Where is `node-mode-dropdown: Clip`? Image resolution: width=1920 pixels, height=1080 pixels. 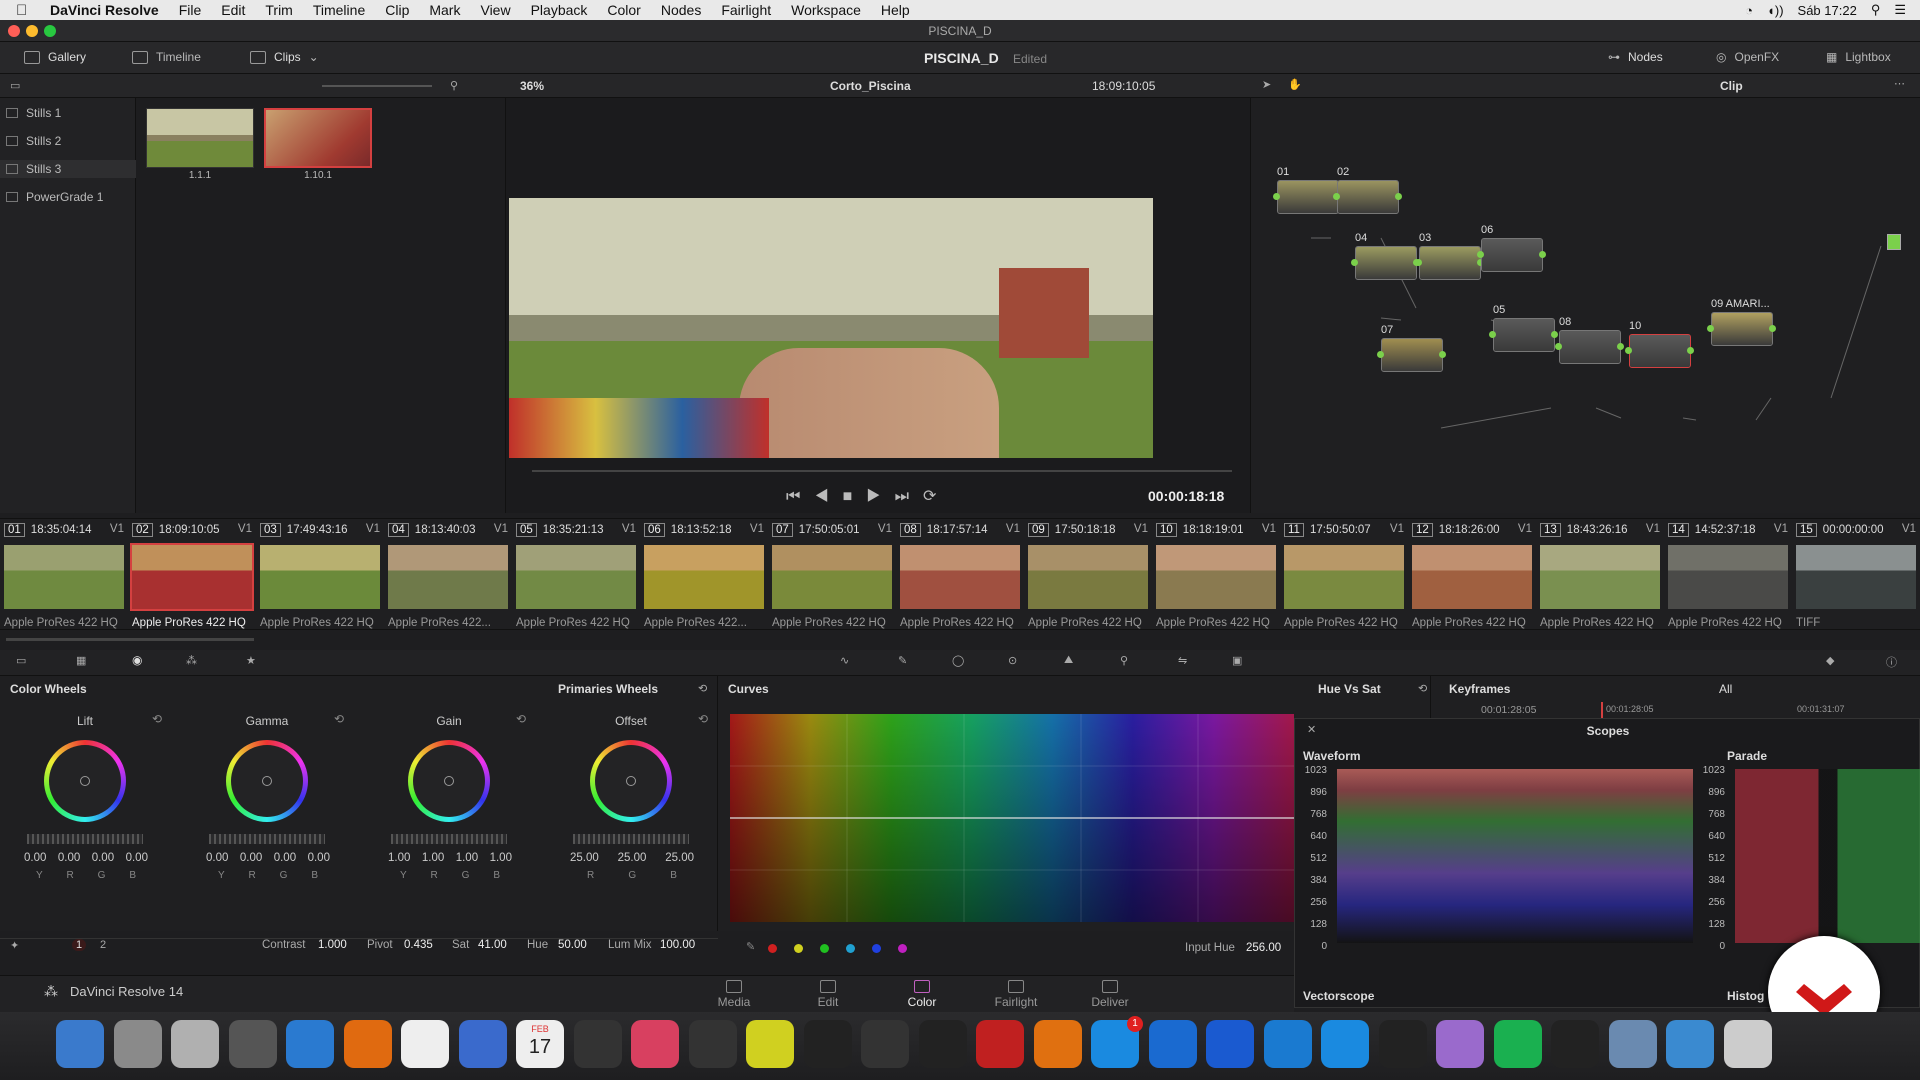
node-mode-dropdown: Clip is located at coordinates (1731, 86).